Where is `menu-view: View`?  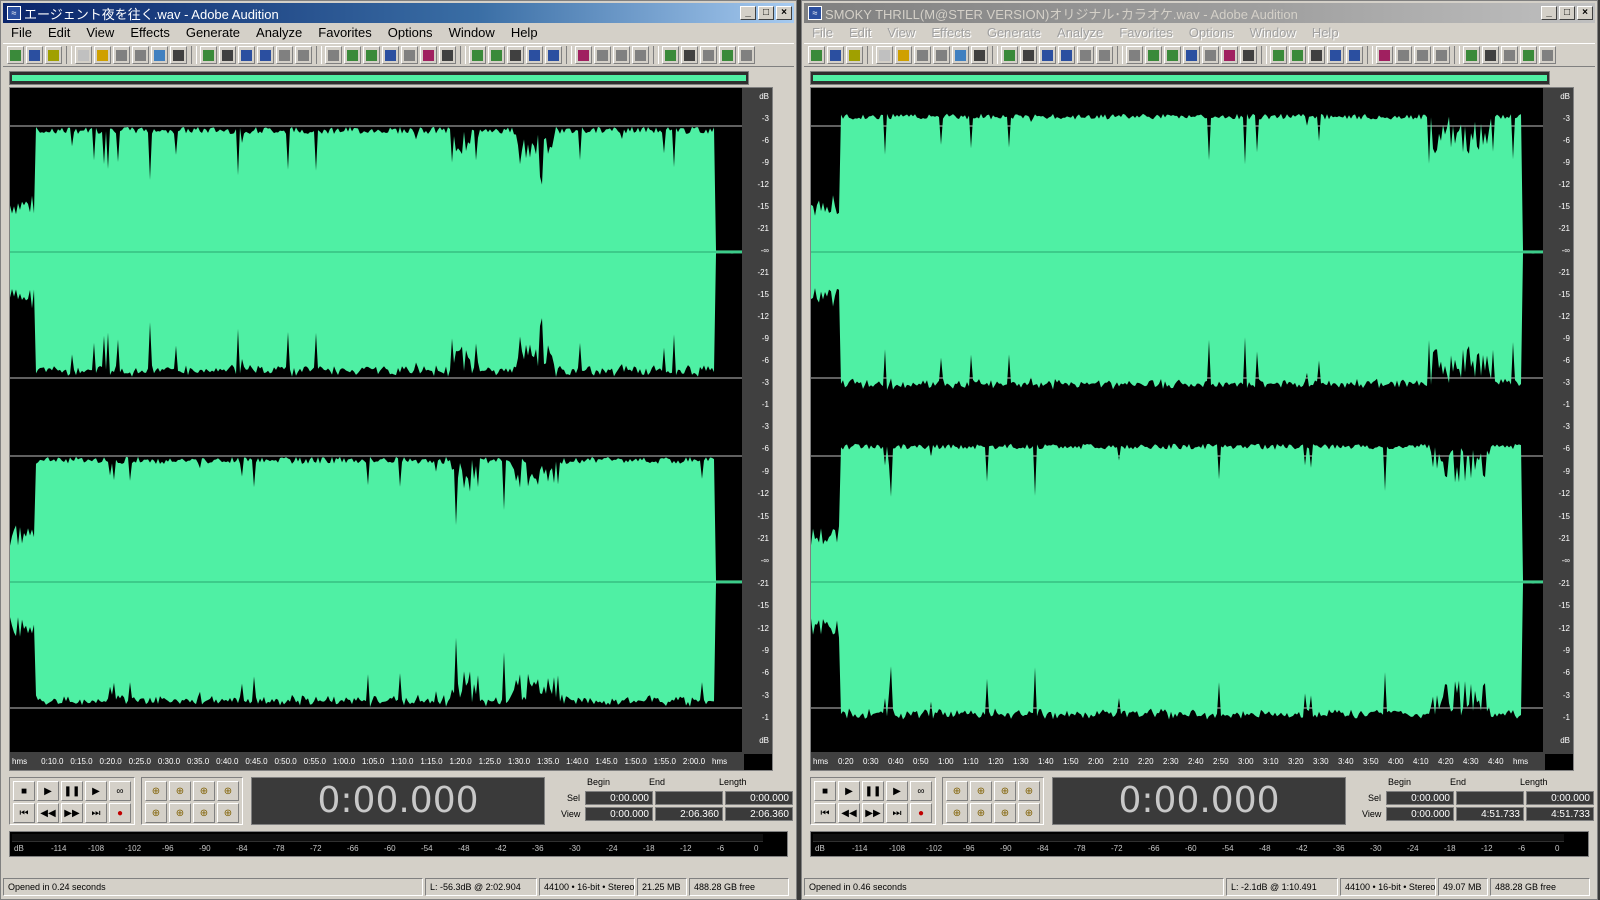
menu-view: View is located at coordinates (901, 32).